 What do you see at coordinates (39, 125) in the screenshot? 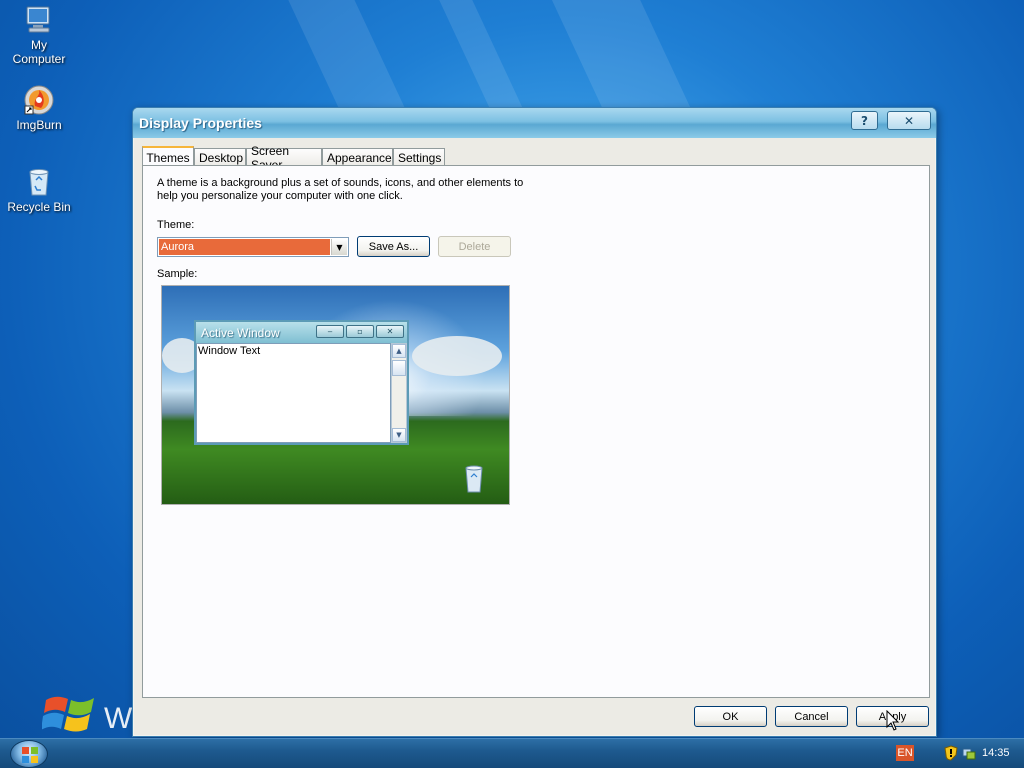
I see `desktop-icon-label: ImgBurn` at bounding box center [39, 125].